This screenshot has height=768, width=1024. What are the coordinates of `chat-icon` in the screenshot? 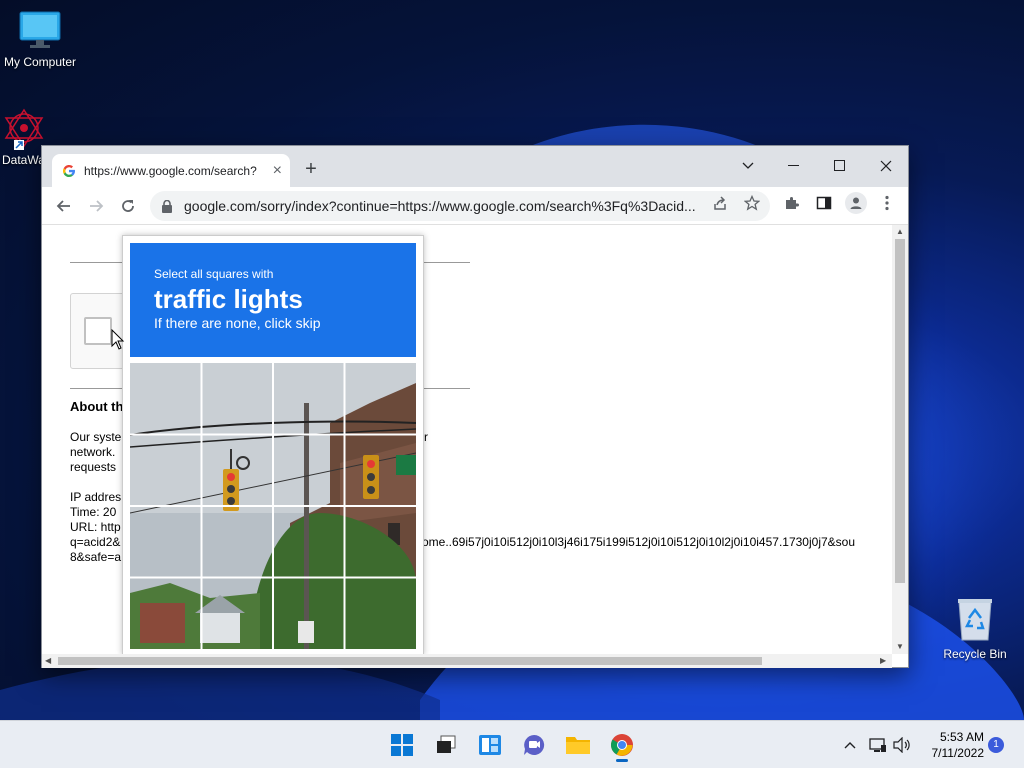 It's located at (534, 744).